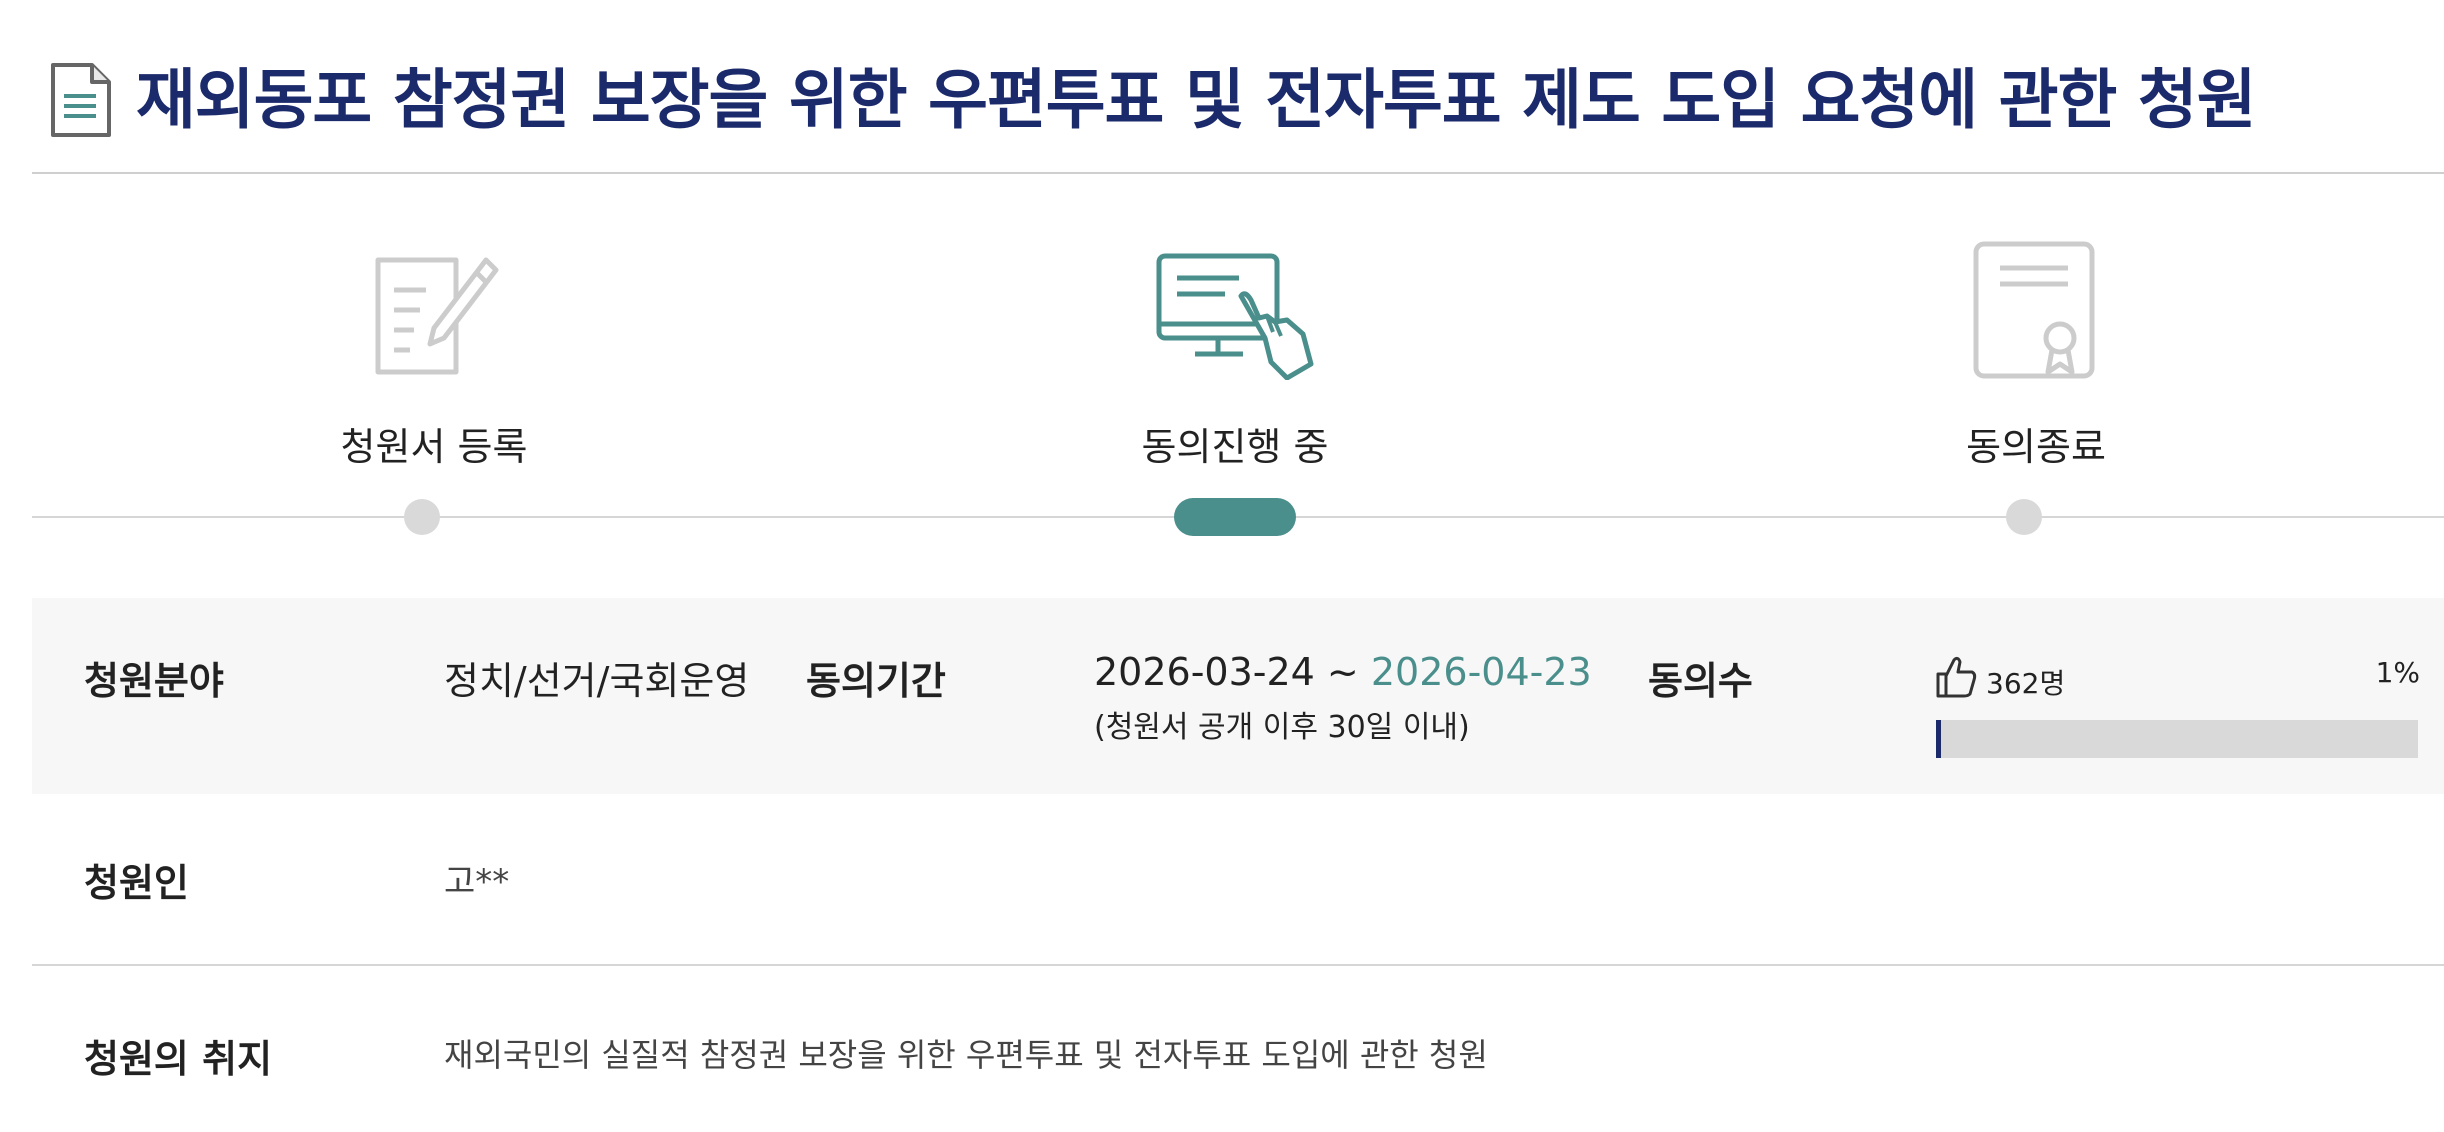 This screenshot has height=1132, width=2444. I want to click on certificate-icon, so click(2034, 310).